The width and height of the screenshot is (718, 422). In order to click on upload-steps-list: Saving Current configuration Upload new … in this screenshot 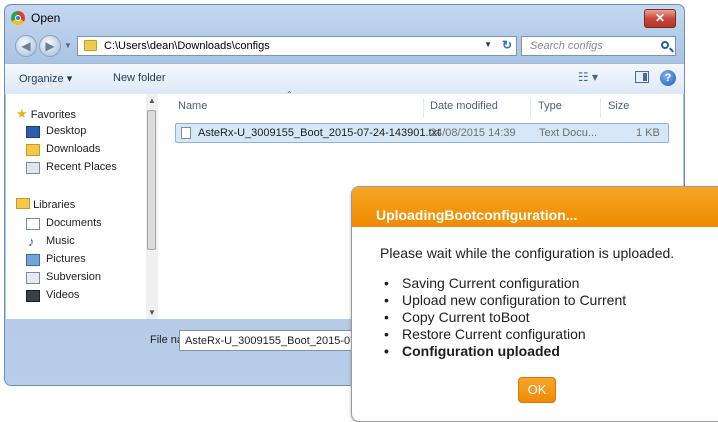, I will do `click(503, 317)`.